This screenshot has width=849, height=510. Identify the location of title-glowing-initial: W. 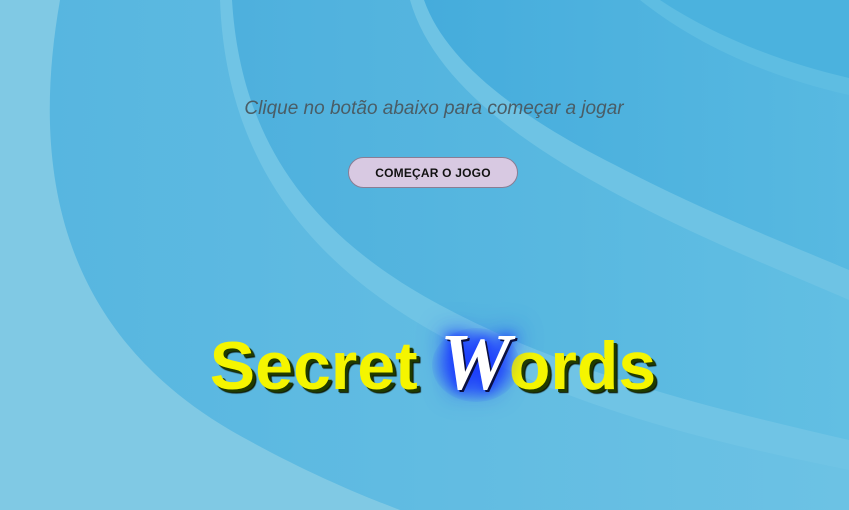
(475, 363).